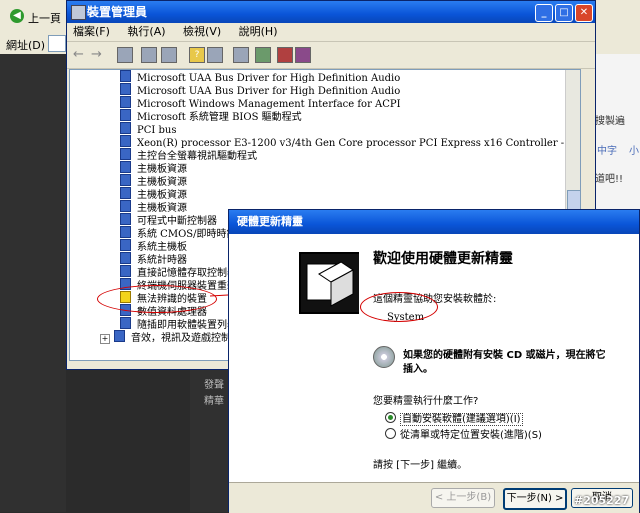  Describe the element at coordinates (544, 13) in the screenshot. I see `minimize-button: _` at that location.